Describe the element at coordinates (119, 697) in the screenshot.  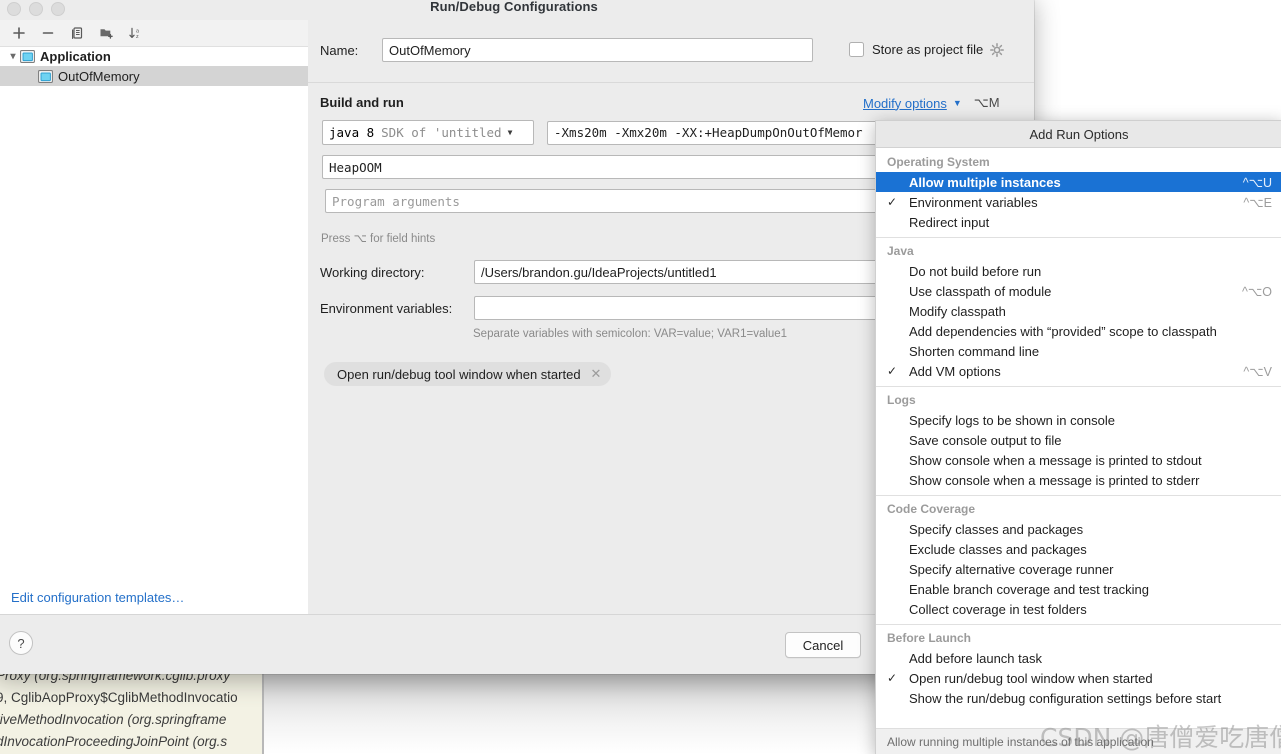
I see `code-line: 9, CglibAopProxy$CglibMethodInvocatio` at that location.